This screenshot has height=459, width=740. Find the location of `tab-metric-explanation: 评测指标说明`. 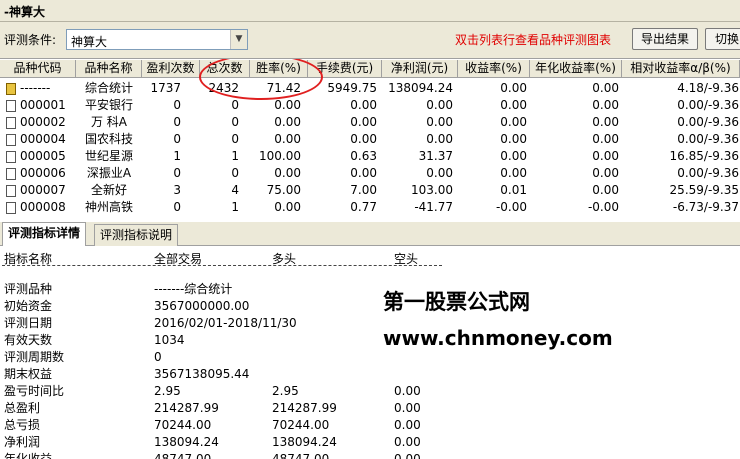

tab-metric-explanation: 评测指标说明 is located at coordinates (136, 235).